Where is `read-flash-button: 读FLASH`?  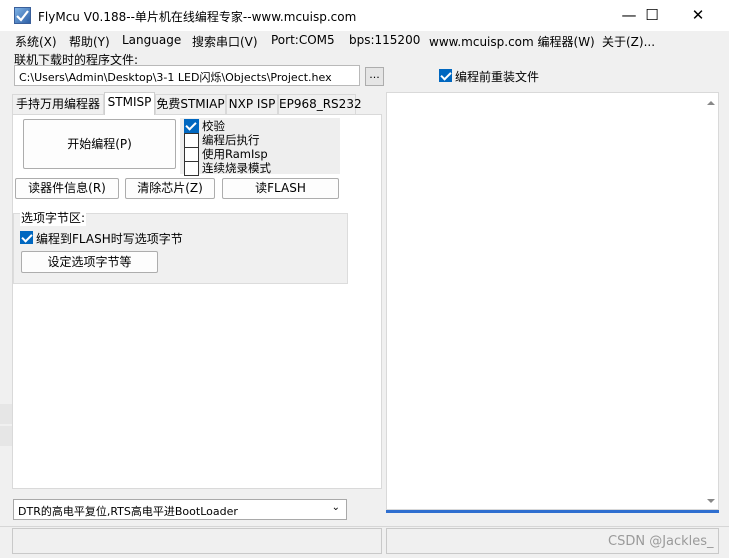 read-flash-button: 读FLASH is located at coordinates (280, 188).